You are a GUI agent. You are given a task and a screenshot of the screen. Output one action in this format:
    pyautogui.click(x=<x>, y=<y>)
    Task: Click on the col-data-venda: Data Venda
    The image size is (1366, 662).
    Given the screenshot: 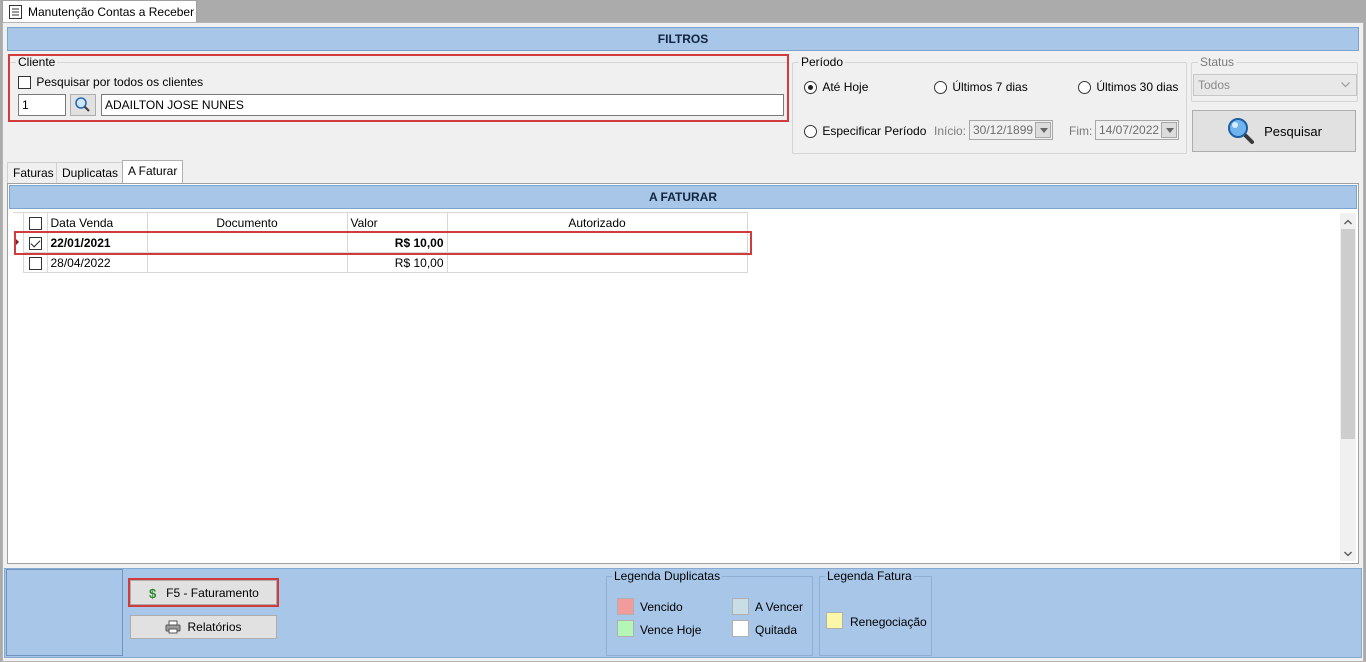 What is the action you would take?
    pyautogui.click(x=97, y=222)
    